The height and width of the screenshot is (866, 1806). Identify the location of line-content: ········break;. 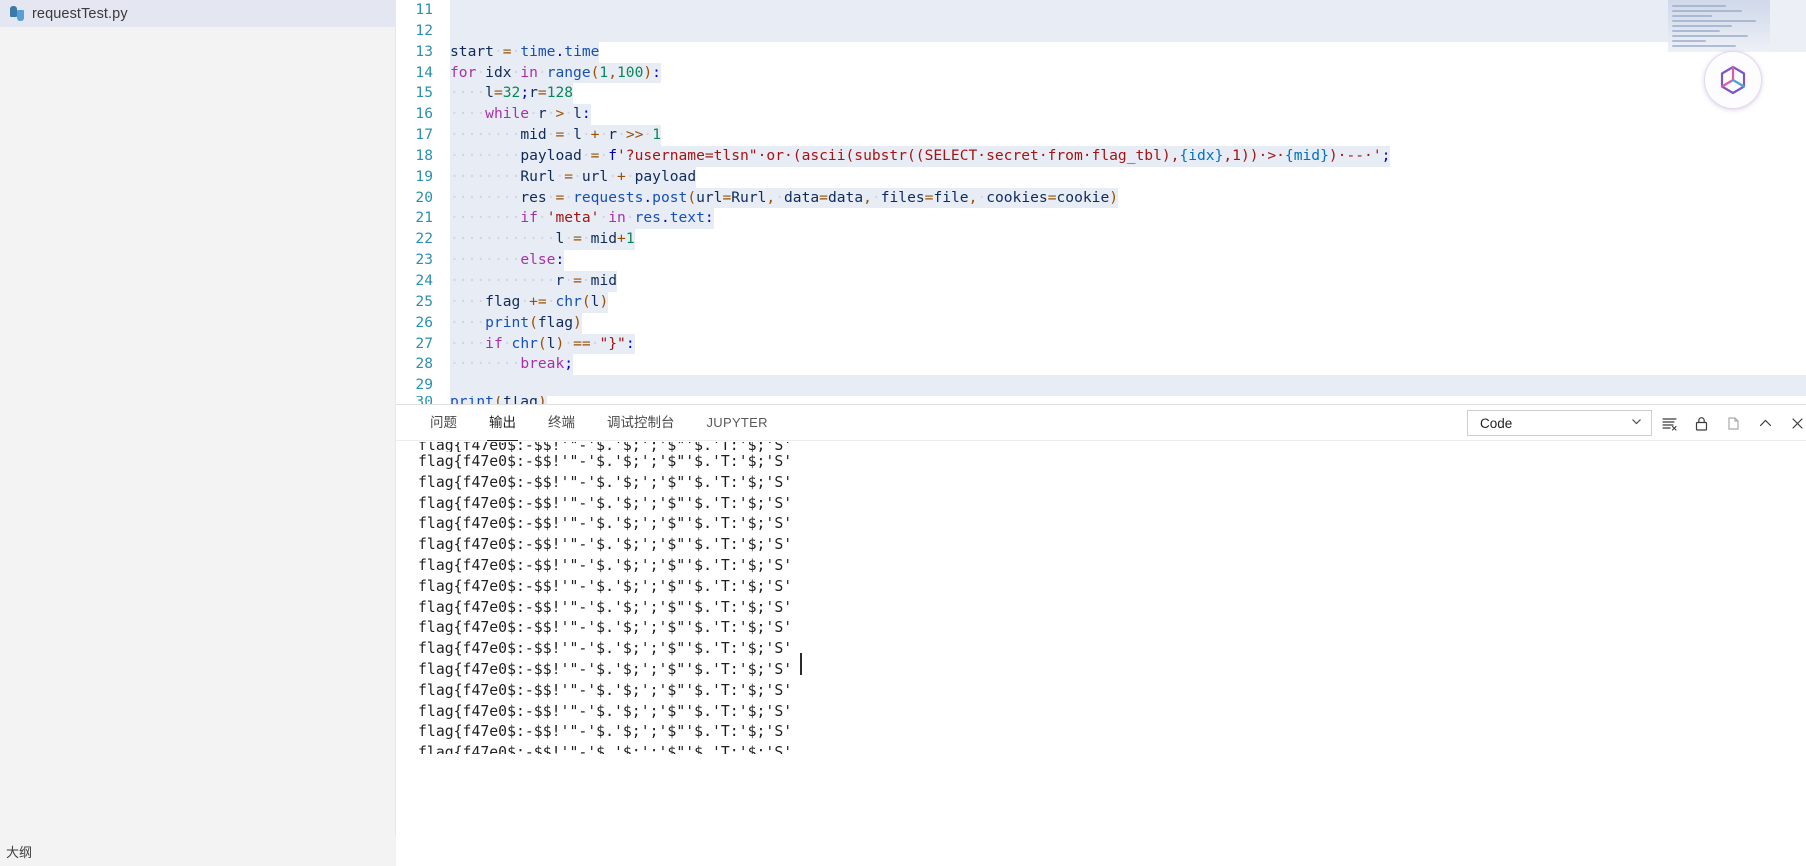
(511, 365).